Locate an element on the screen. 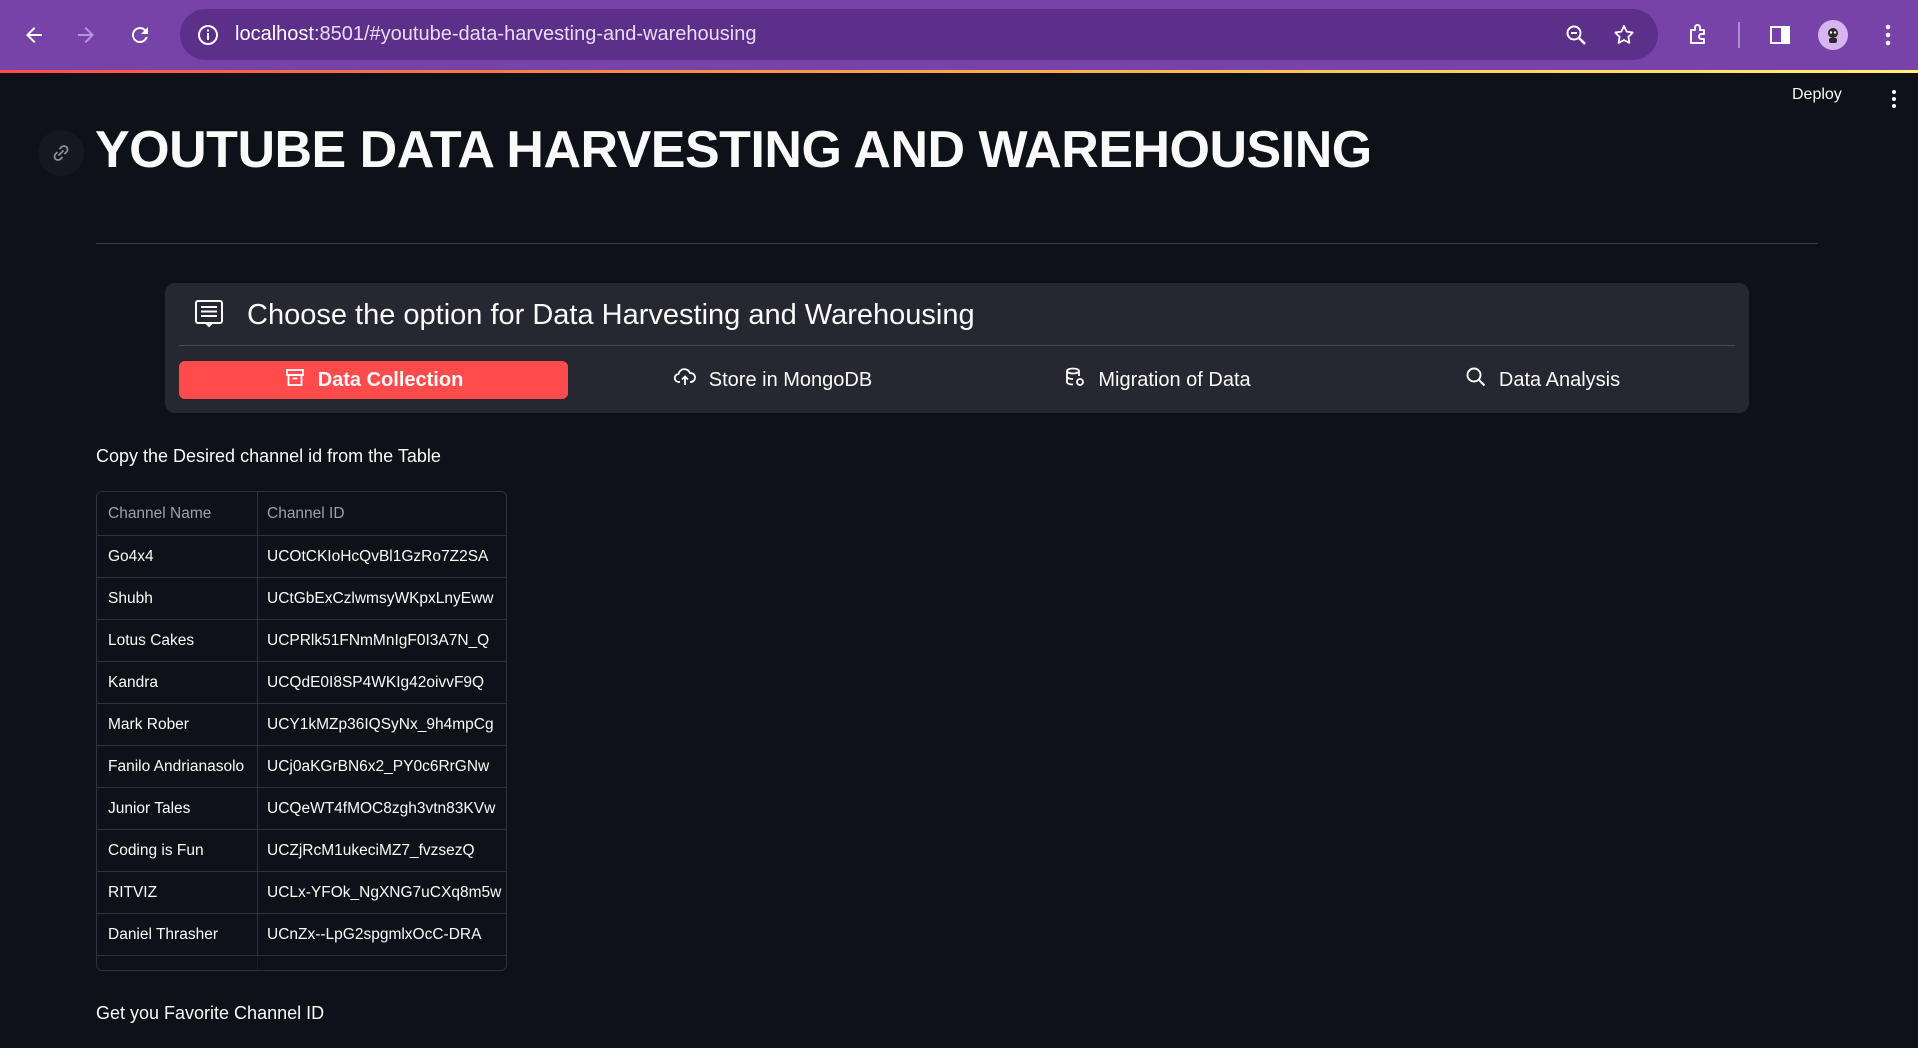 The width and height of the screenshot is (1918, 1048). menu-item-data-collection: Data Collection is located at coordinates (373, 380).